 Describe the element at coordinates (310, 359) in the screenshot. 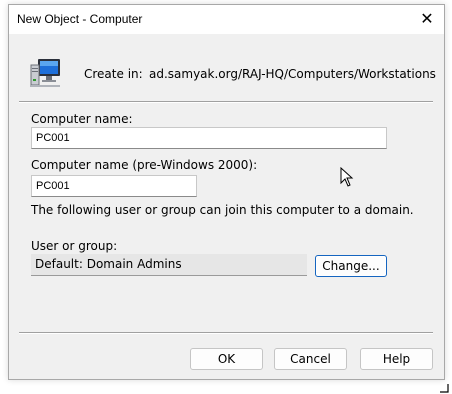

I see `cancel-button: Cancel` at that location.